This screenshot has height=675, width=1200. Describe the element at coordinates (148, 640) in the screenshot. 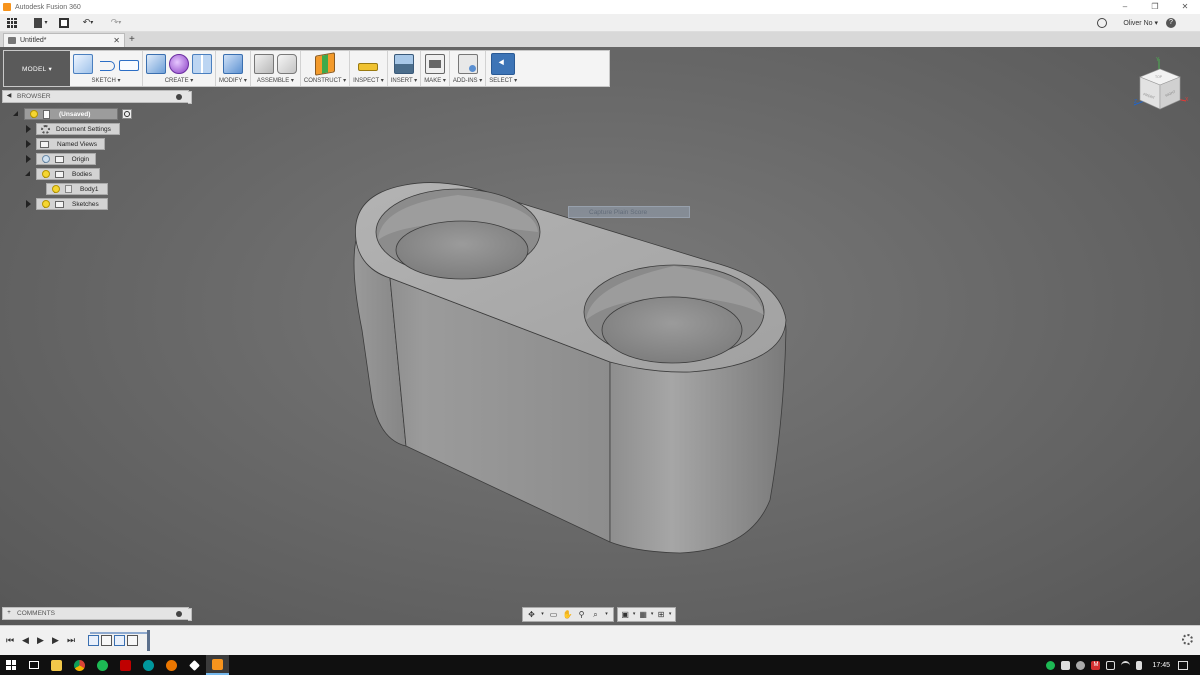

I see `timeline-marker` at that location.